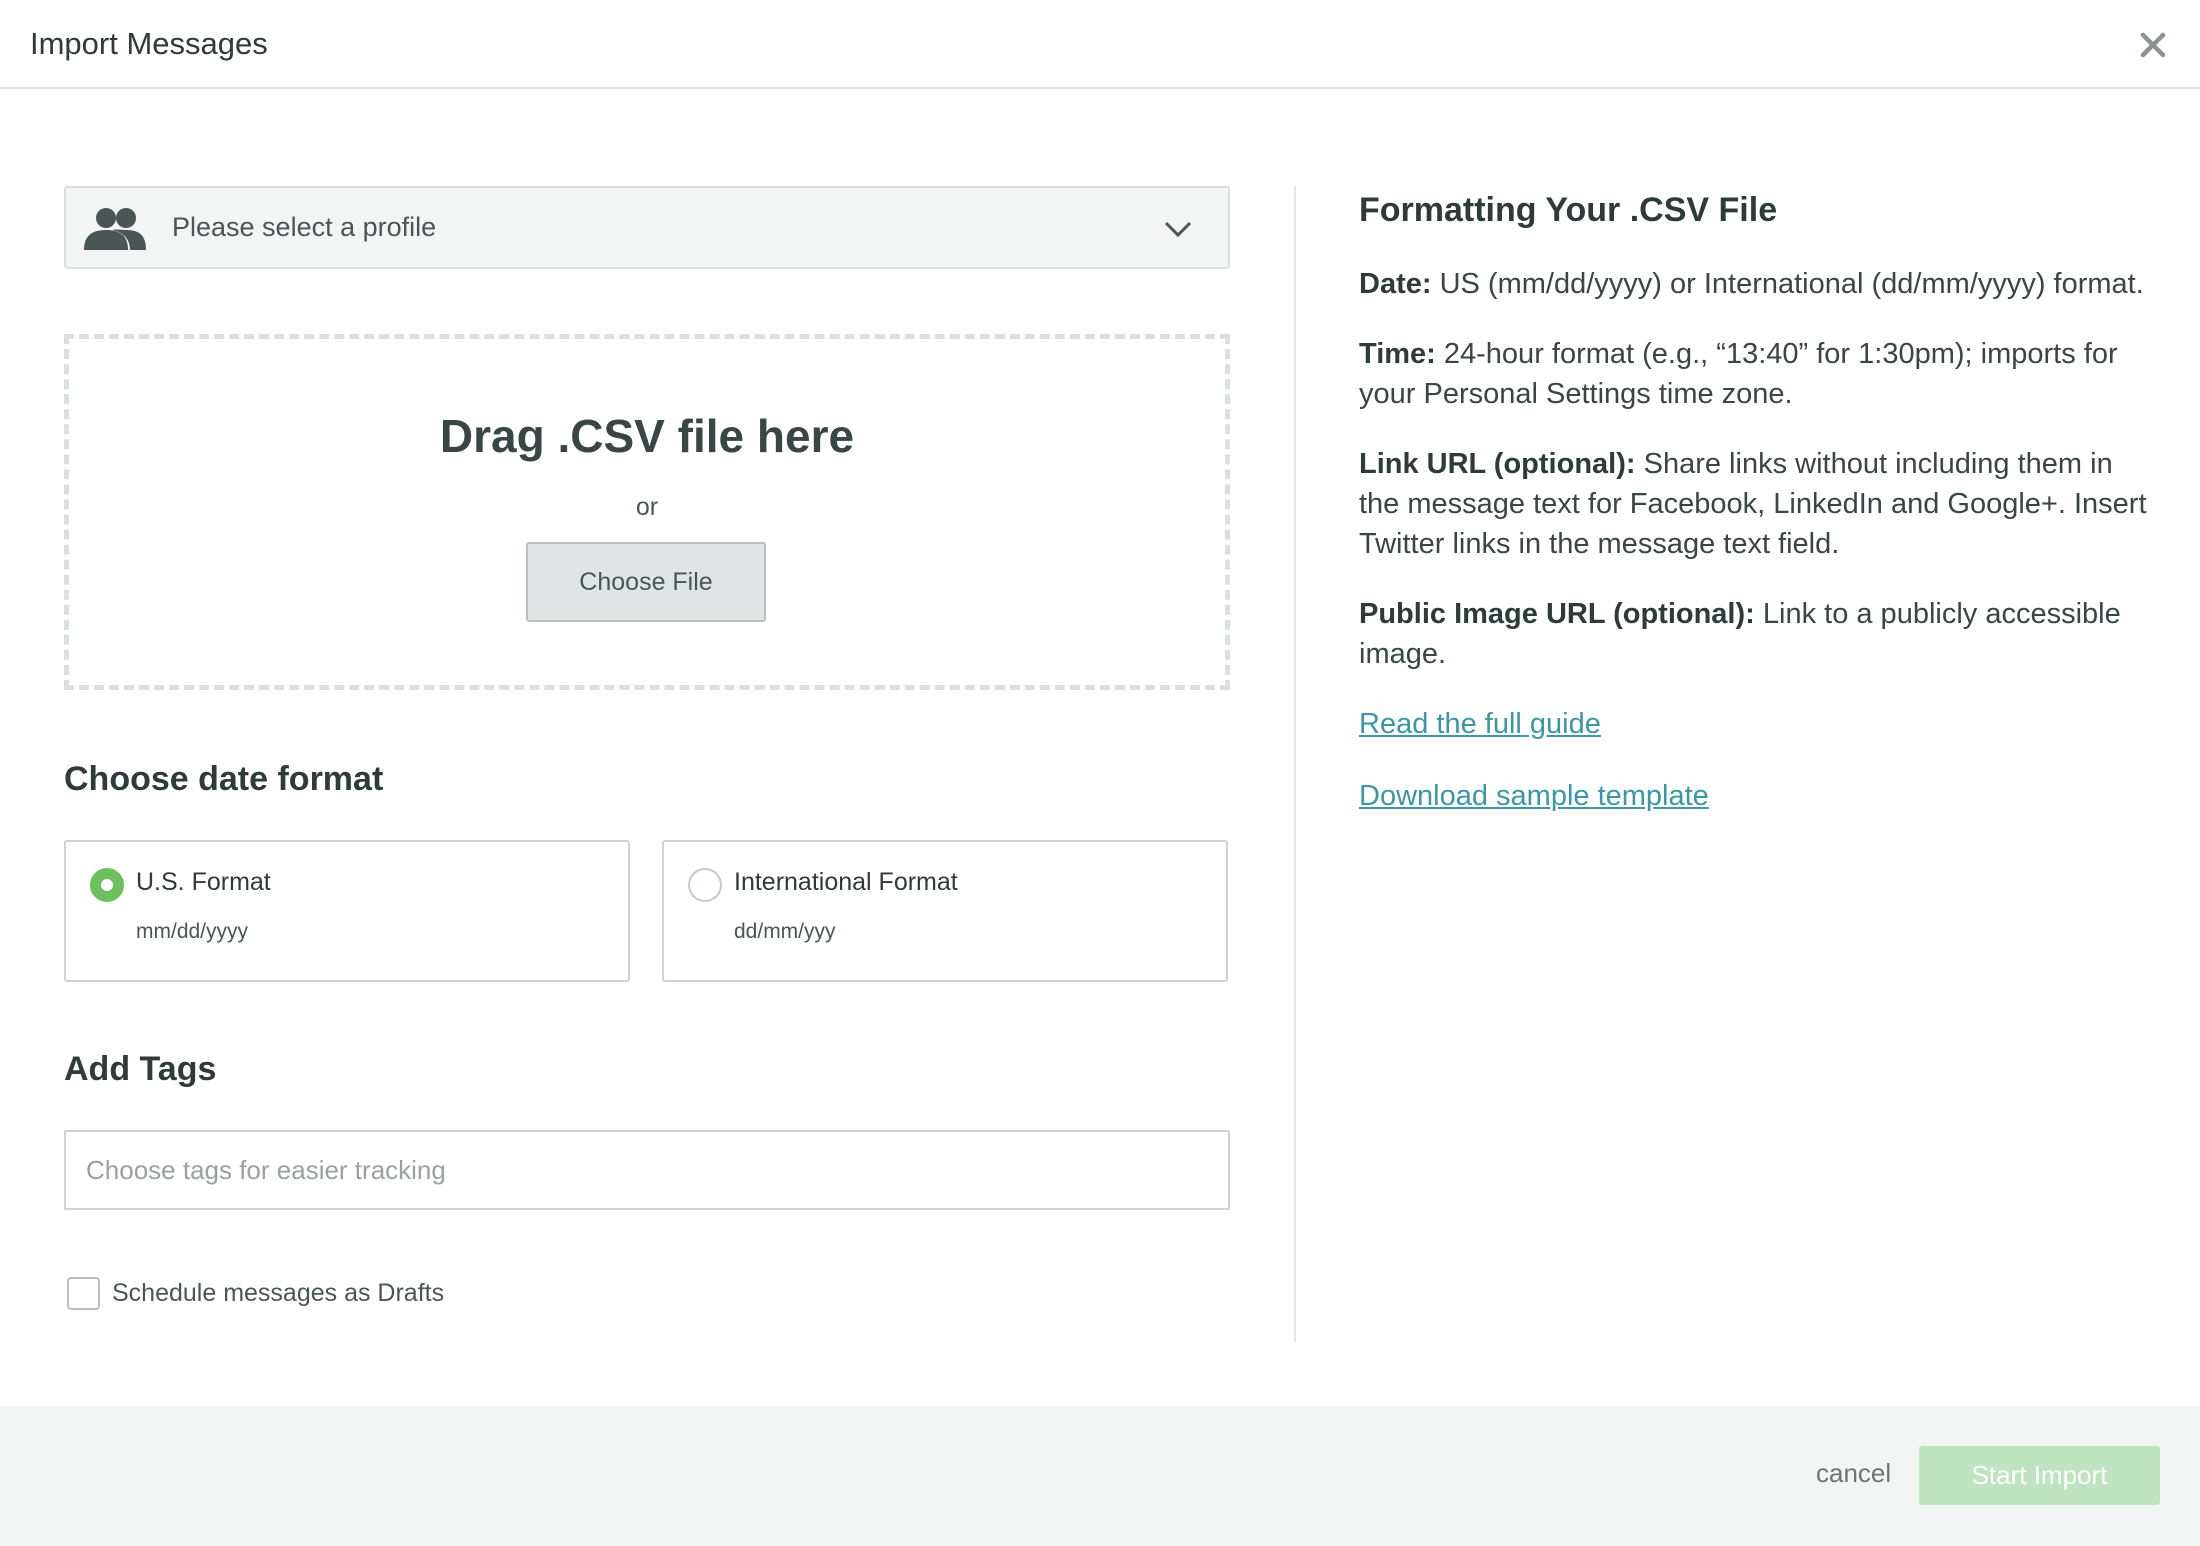 This screenshot has width=2200, height=1546. I want to click on international-format-example: dd/mm/yyy, so click(785, 931).